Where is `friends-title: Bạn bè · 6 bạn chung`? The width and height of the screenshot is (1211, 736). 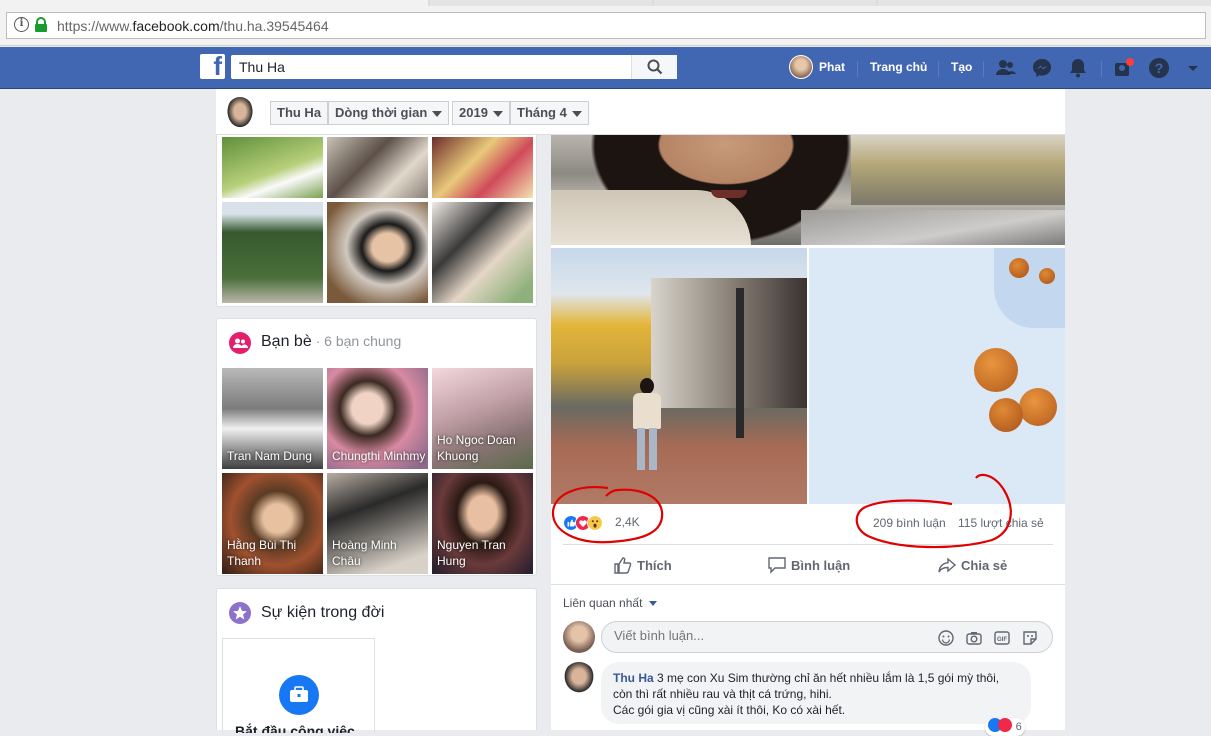 friends-title: Bạn bè · 6 bạn chung is located at coordinates (331, 342).